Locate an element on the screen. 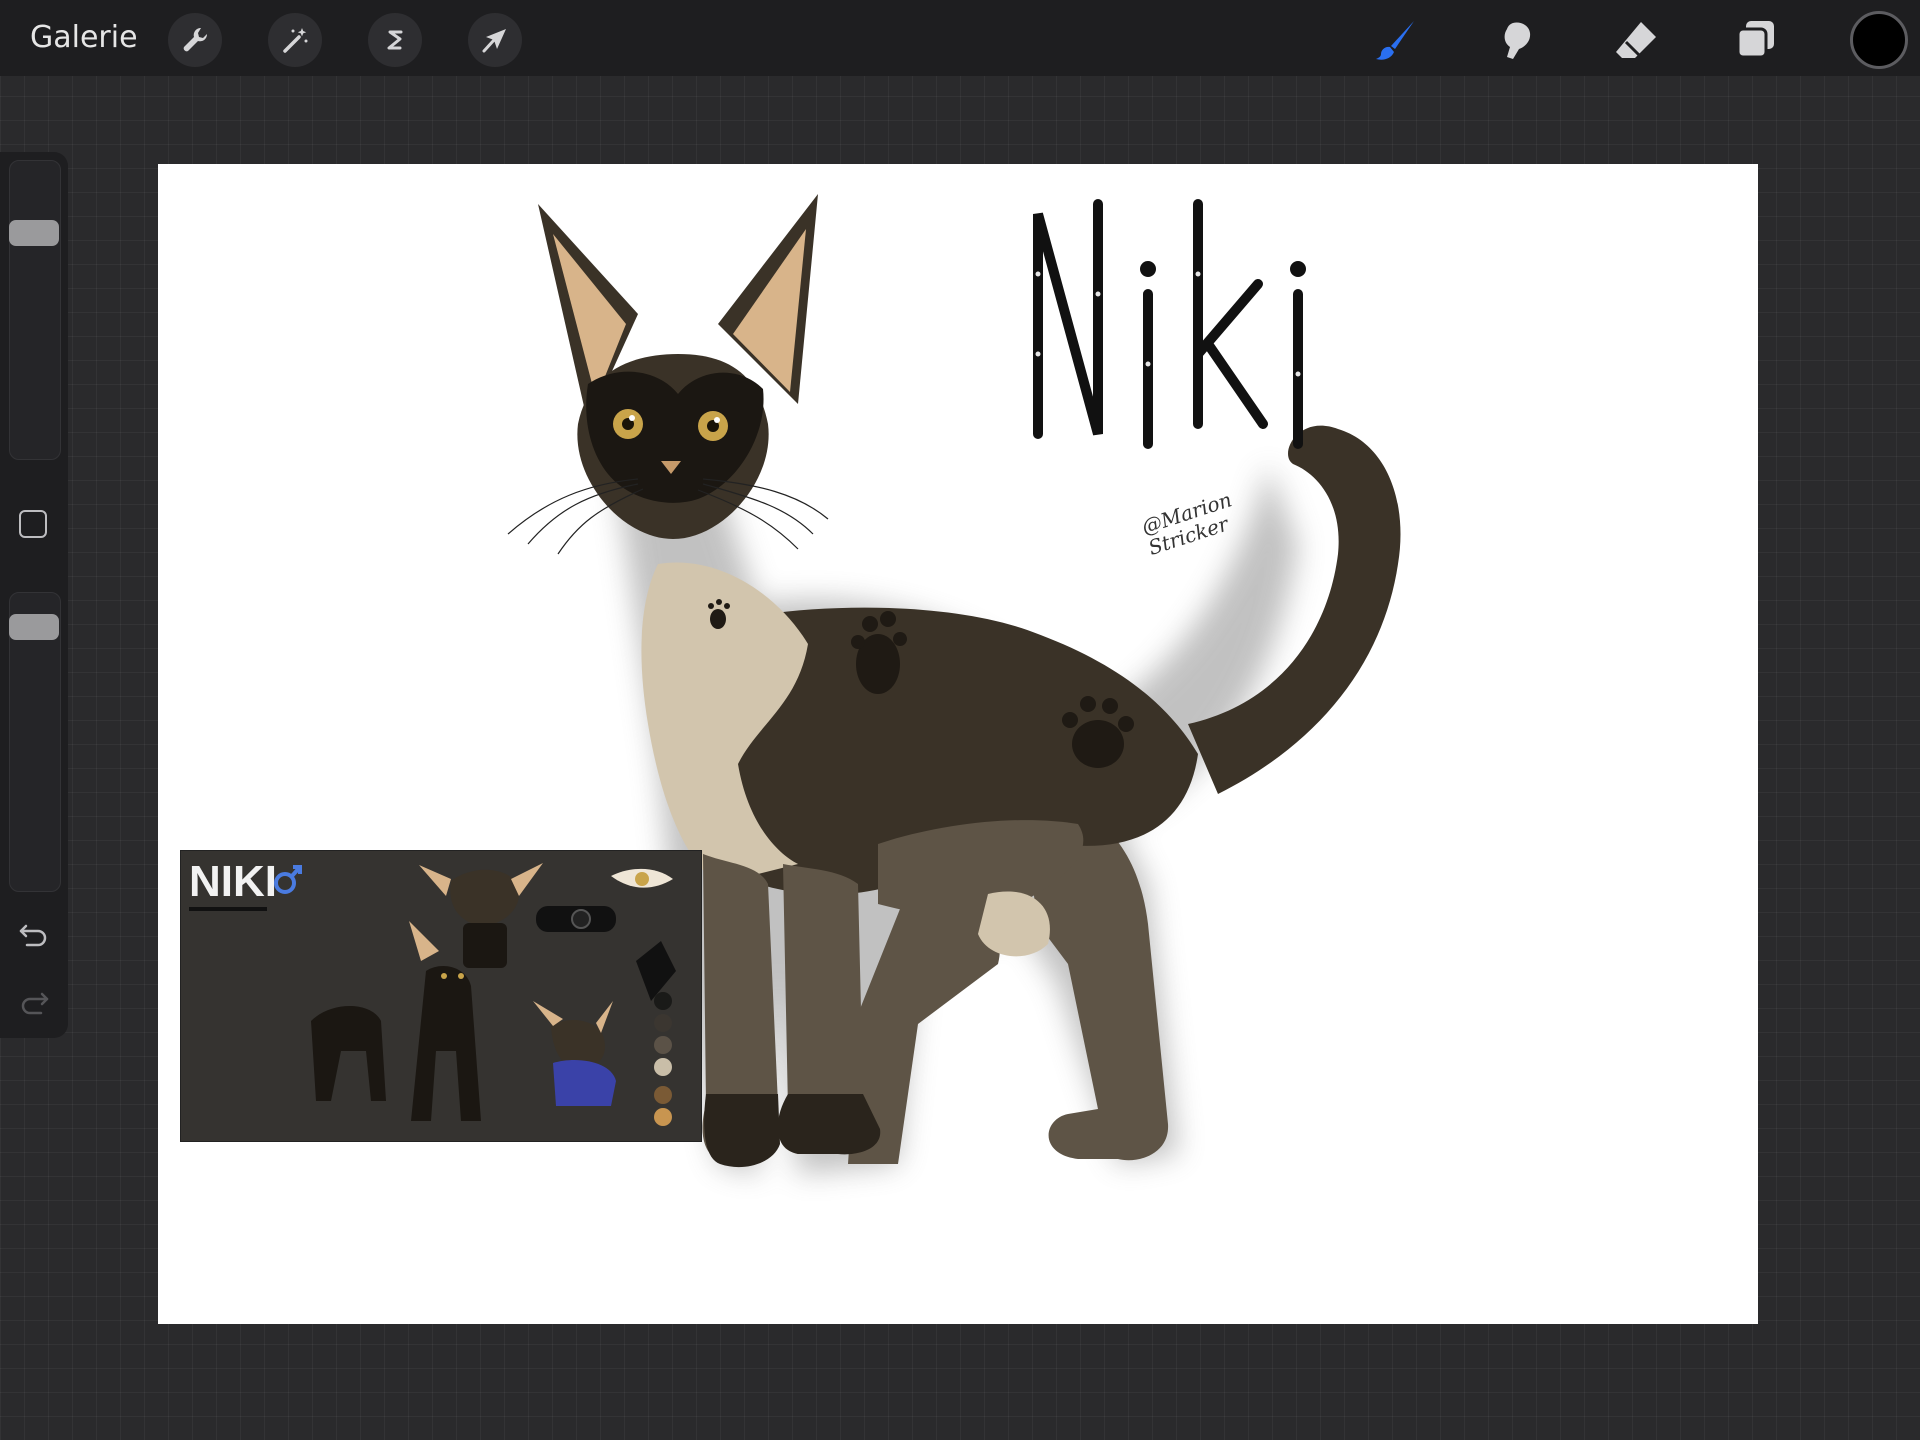 This screenshot has height=1440, width=1920. modify-button is located at coordinates (33, 524).